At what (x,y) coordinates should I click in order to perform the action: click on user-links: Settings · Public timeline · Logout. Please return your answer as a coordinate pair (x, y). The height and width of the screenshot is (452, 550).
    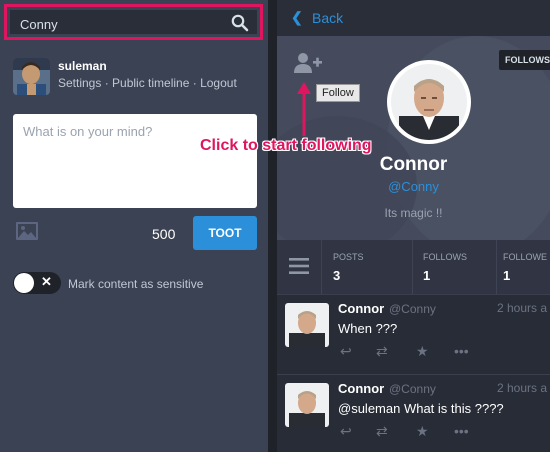
    Looking at the image, I should click on (147, 83).